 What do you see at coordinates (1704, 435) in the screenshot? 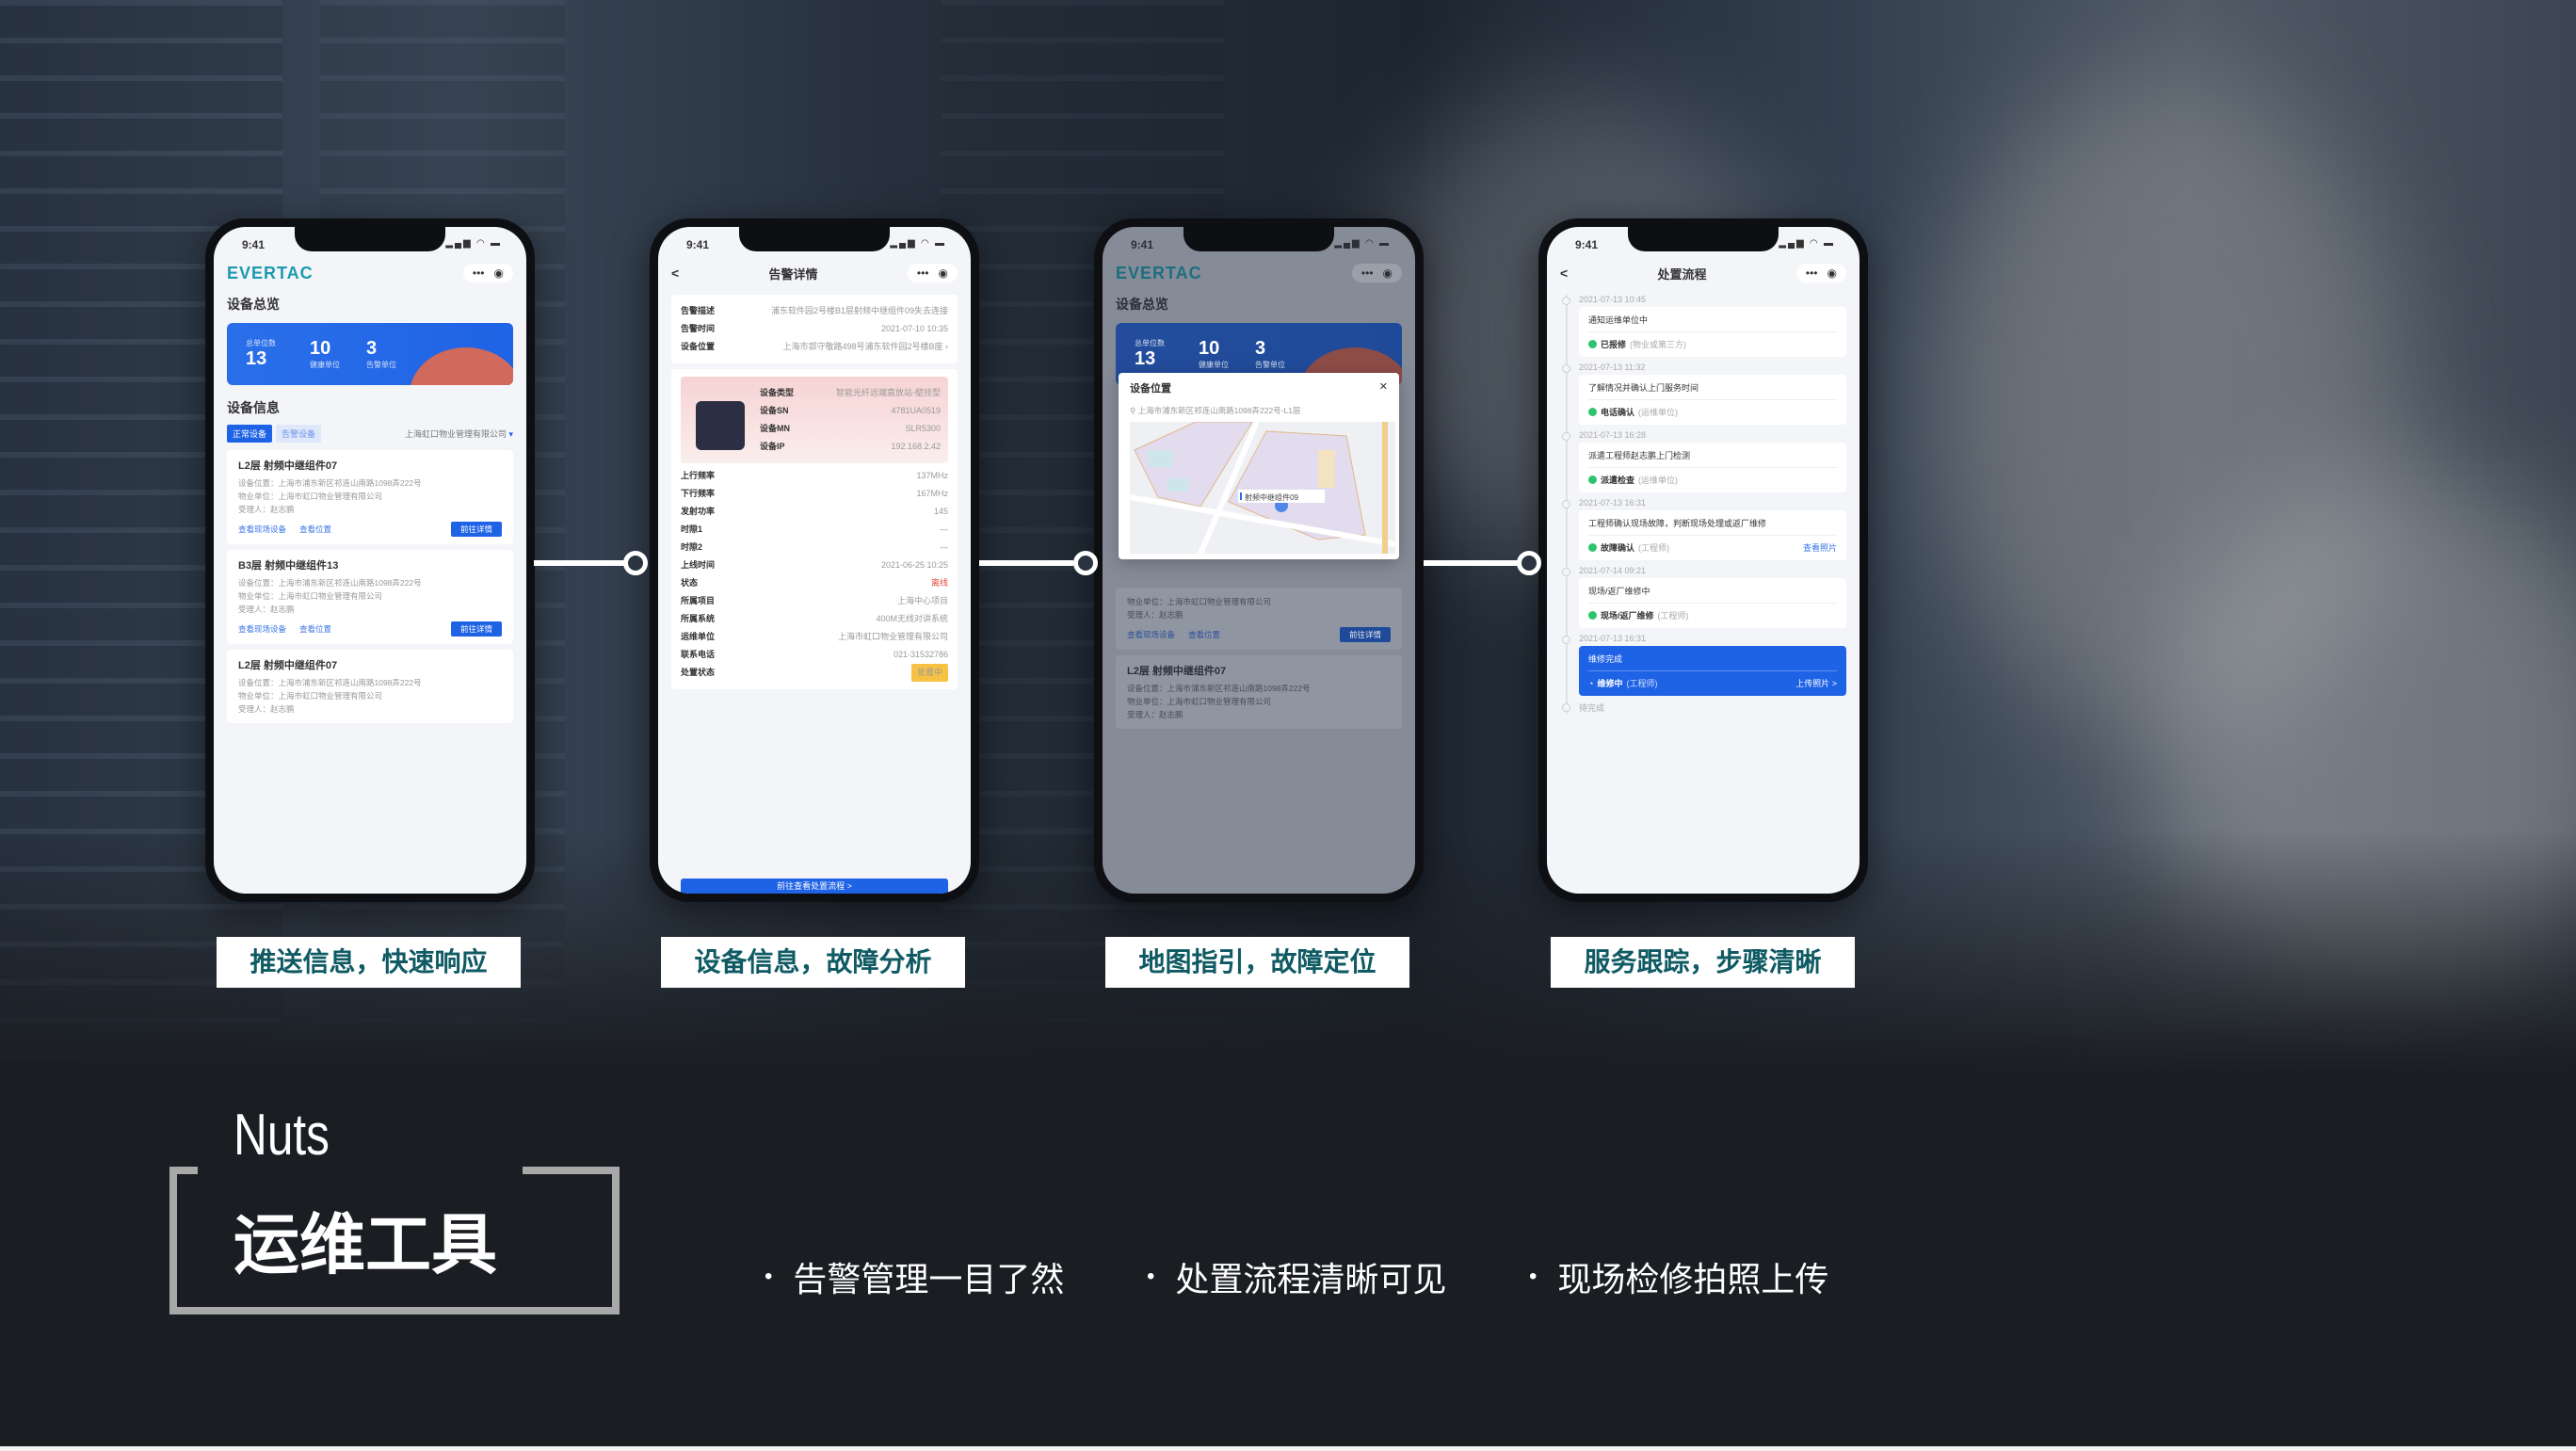
I see `step-time: 2021-07-13 16:28` at bounding box center [1704, 435].